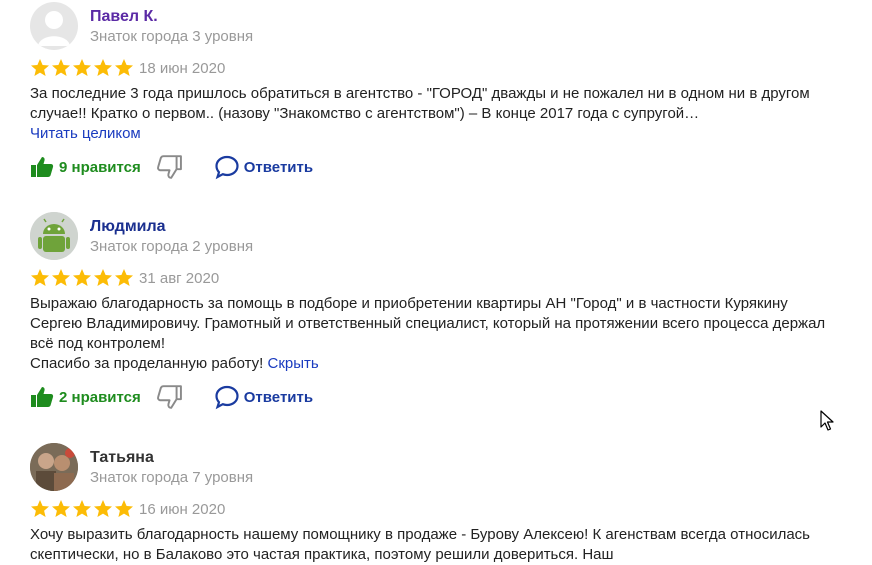 The height and width of the screenshot is (565, 872). I want to click on like-button: 9 нравится, so click(85, 167).